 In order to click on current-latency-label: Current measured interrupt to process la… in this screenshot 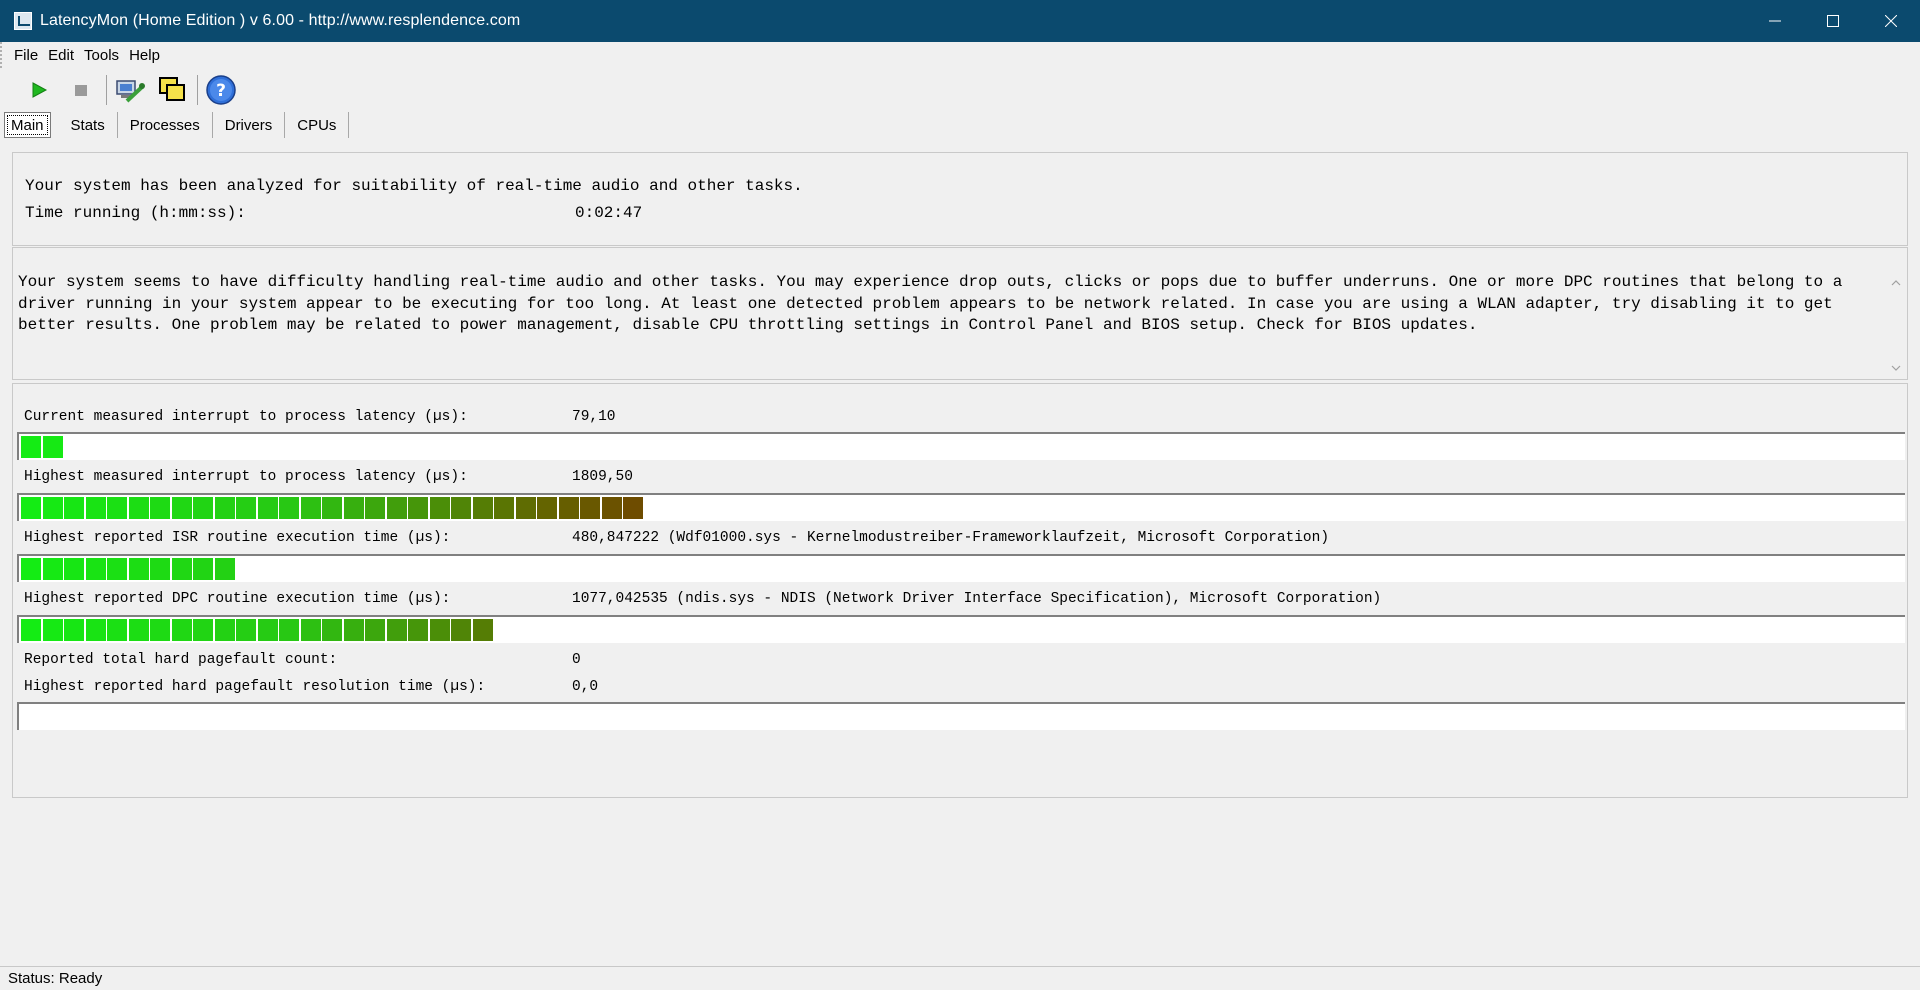, I will do `click(246, 417)`.